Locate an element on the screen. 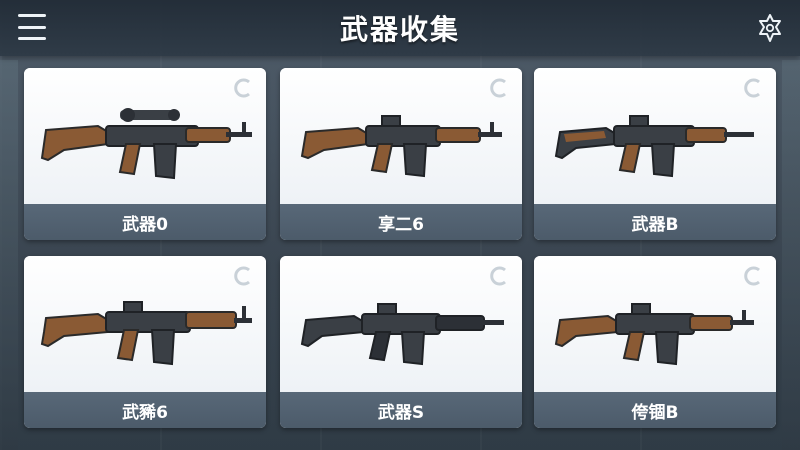 This screenshot has width=800, height=450. weapon-card: 武器0 is located at coordinates (145, 154).